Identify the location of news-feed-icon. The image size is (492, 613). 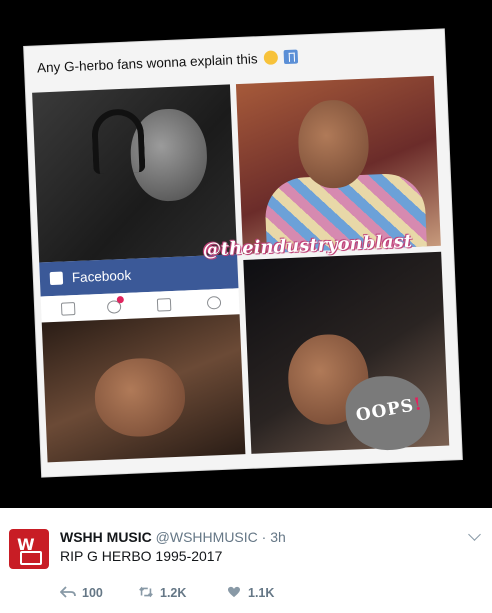
(68, 309).